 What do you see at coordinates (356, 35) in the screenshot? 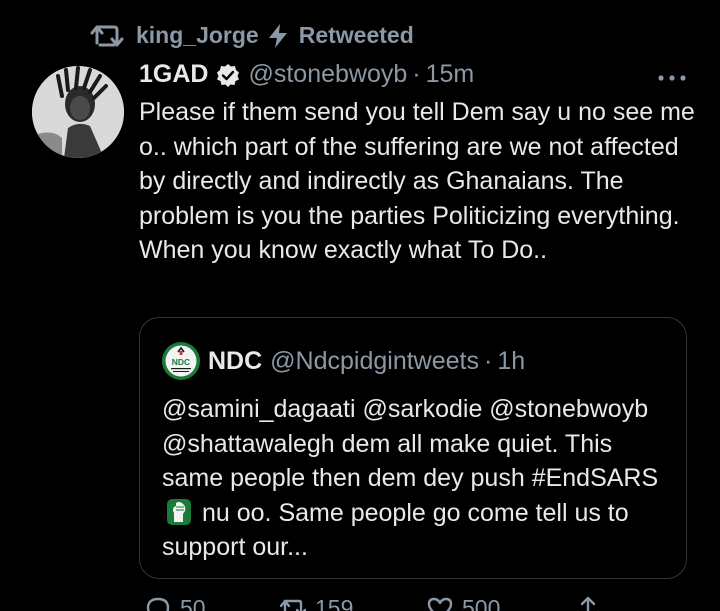
I see `retweeted-label: Retweeted` at bounding box center [356, 35].